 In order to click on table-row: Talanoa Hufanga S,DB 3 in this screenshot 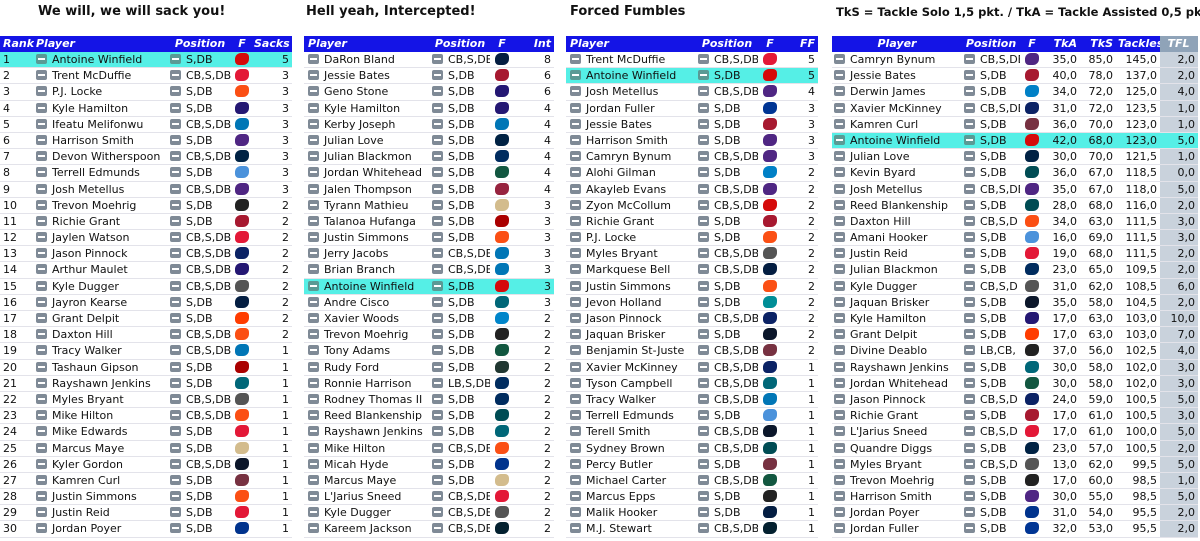, I will do `click(429, 222)`.